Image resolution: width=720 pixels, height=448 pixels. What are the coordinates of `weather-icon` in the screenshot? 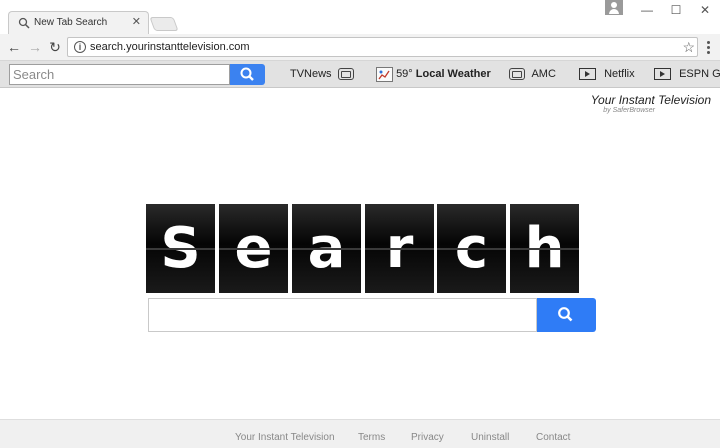 It's located at (384, 74).